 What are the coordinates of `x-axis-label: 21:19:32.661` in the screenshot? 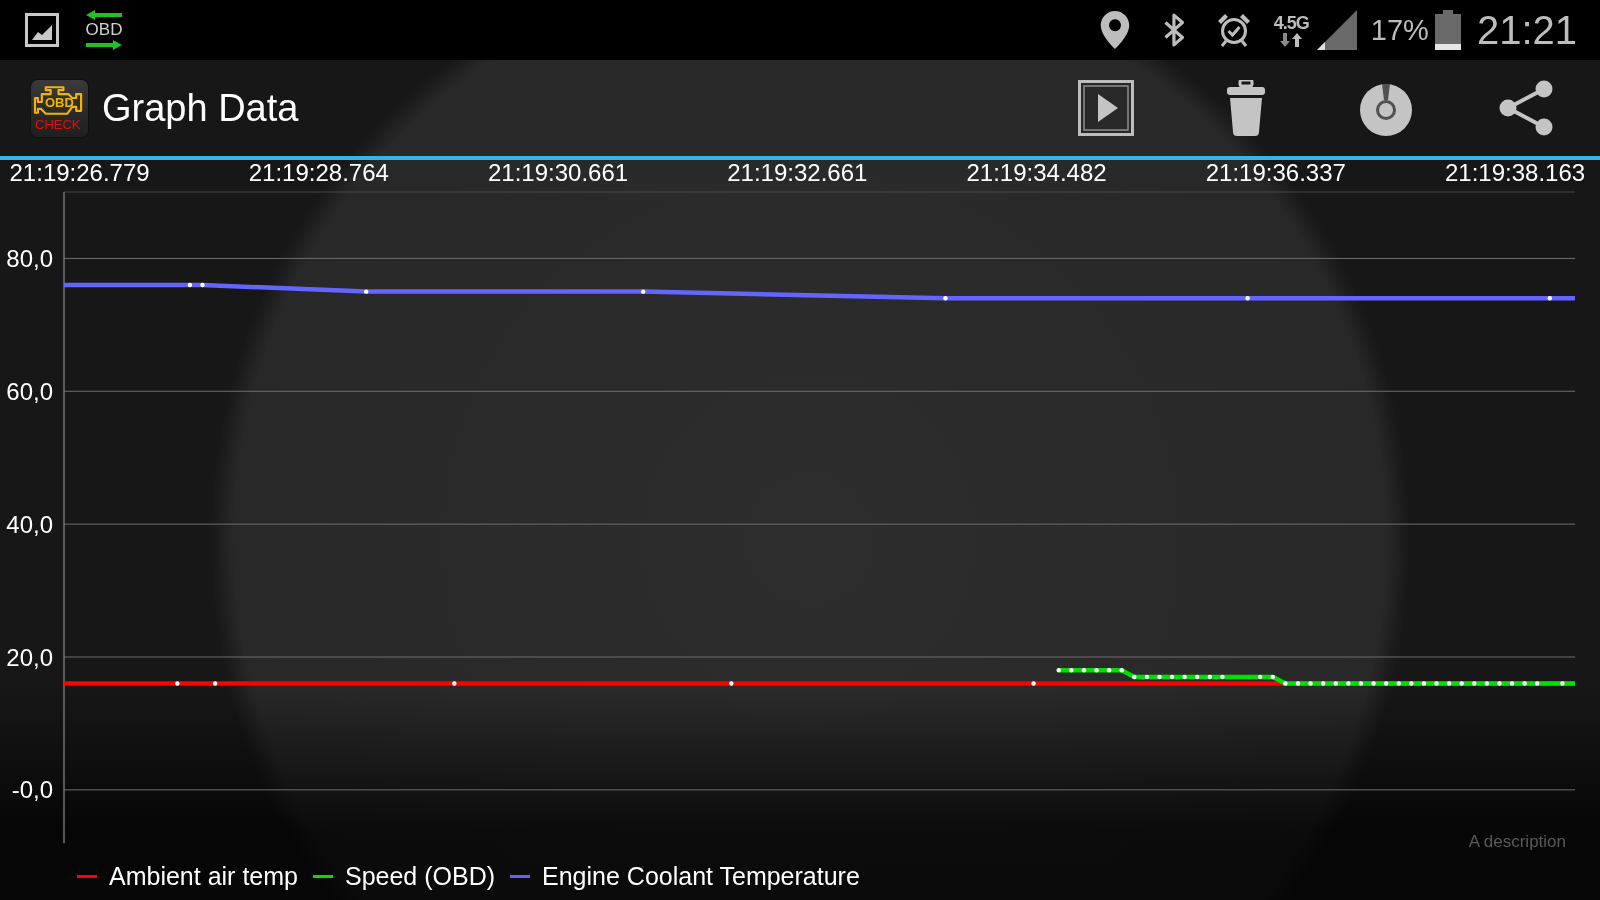 It's located at (797, 173).